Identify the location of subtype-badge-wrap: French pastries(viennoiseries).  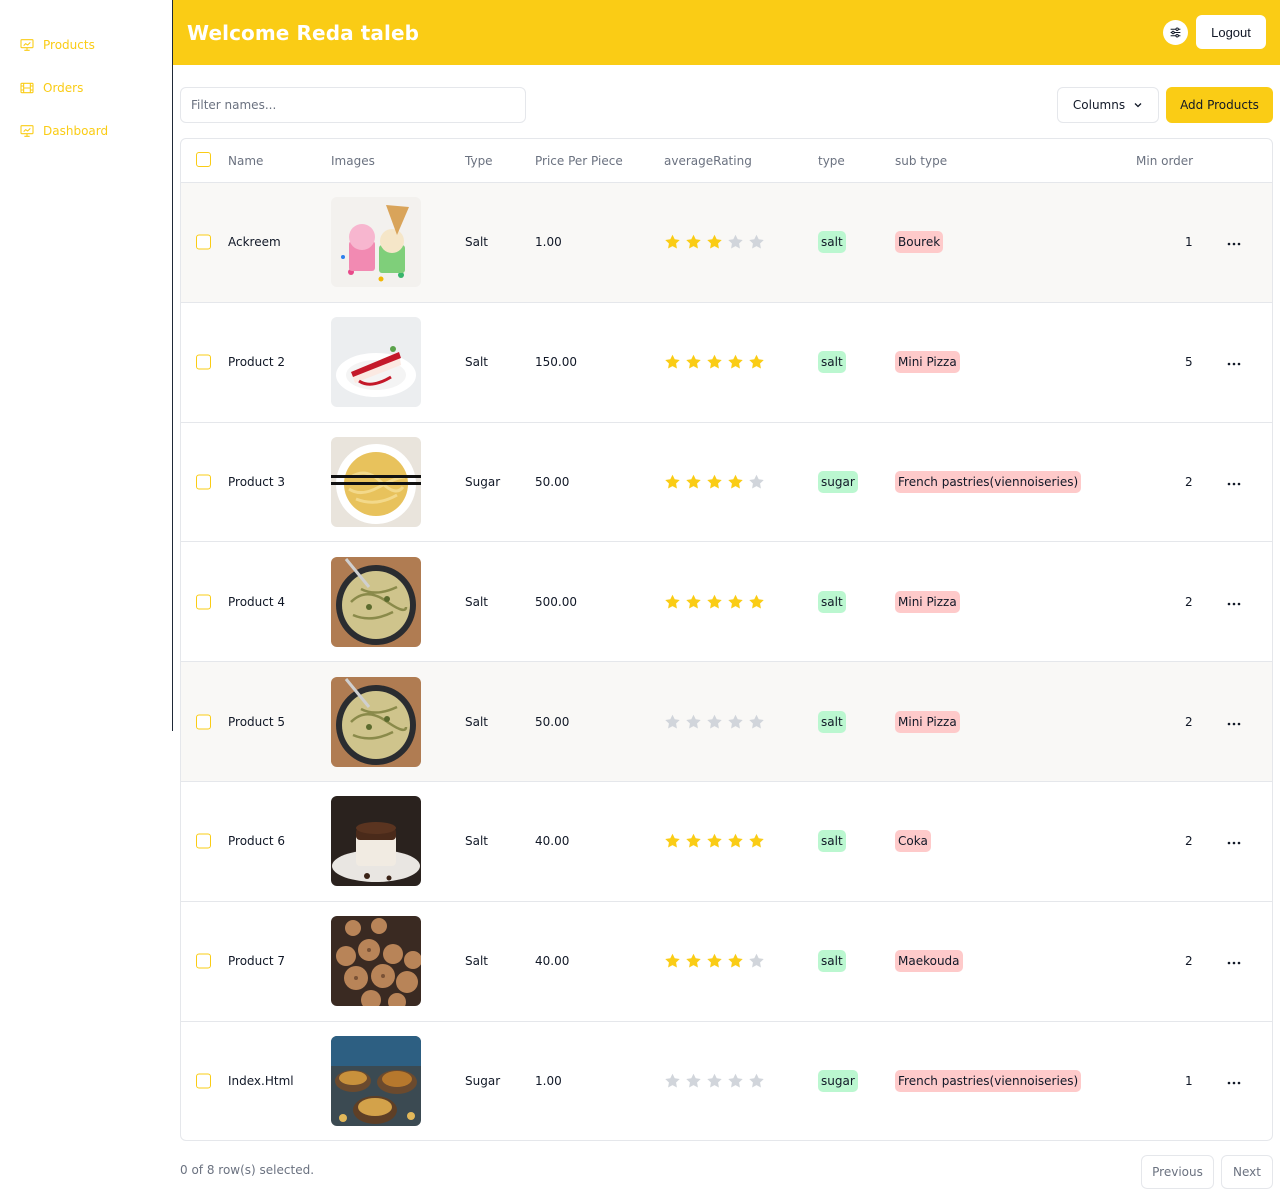
(988, 481).